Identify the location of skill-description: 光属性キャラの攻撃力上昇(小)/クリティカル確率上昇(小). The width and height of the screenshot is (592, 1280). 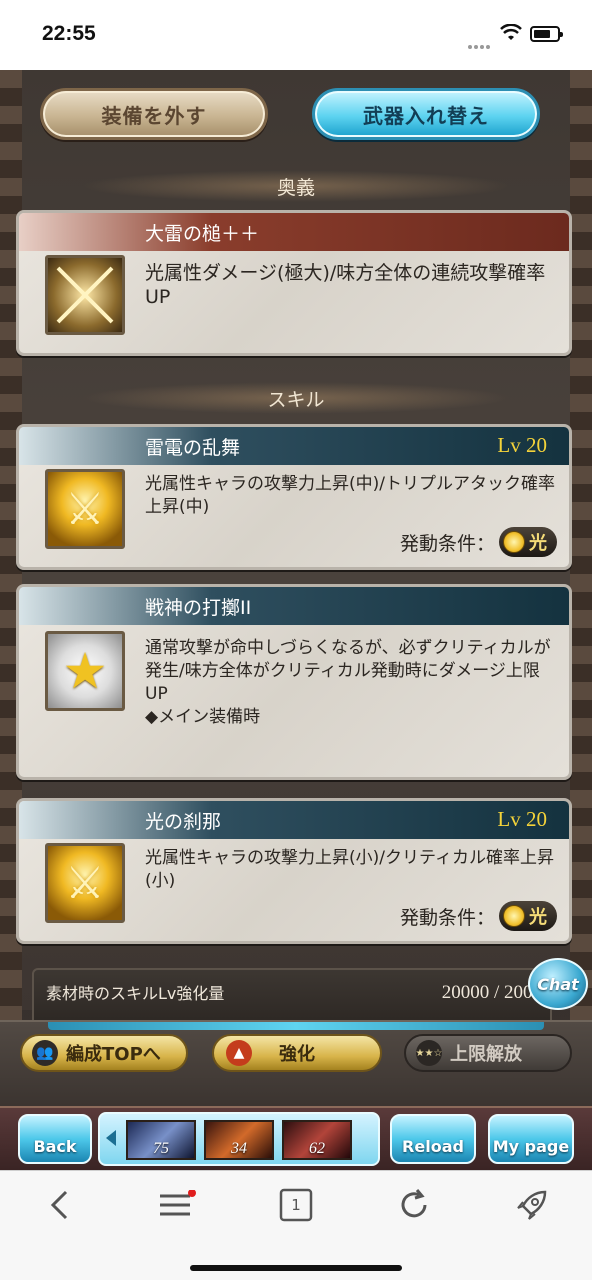
(349, 869).